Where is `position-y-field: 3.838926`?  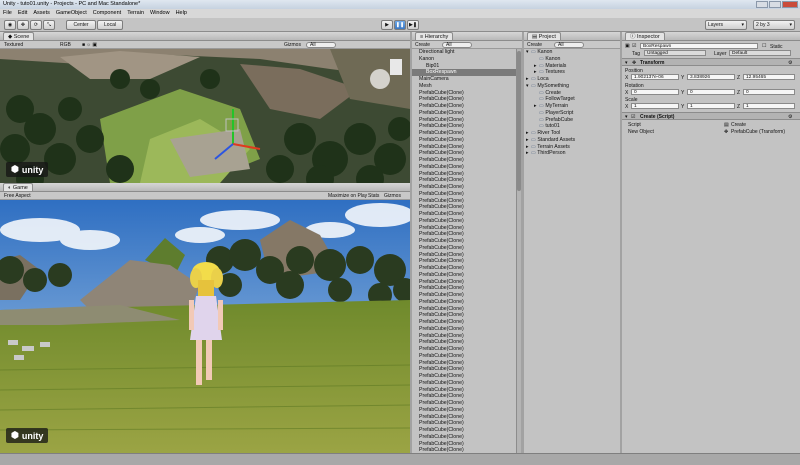 position-y-field: 3.838926 is located at coordinates (711, 77).